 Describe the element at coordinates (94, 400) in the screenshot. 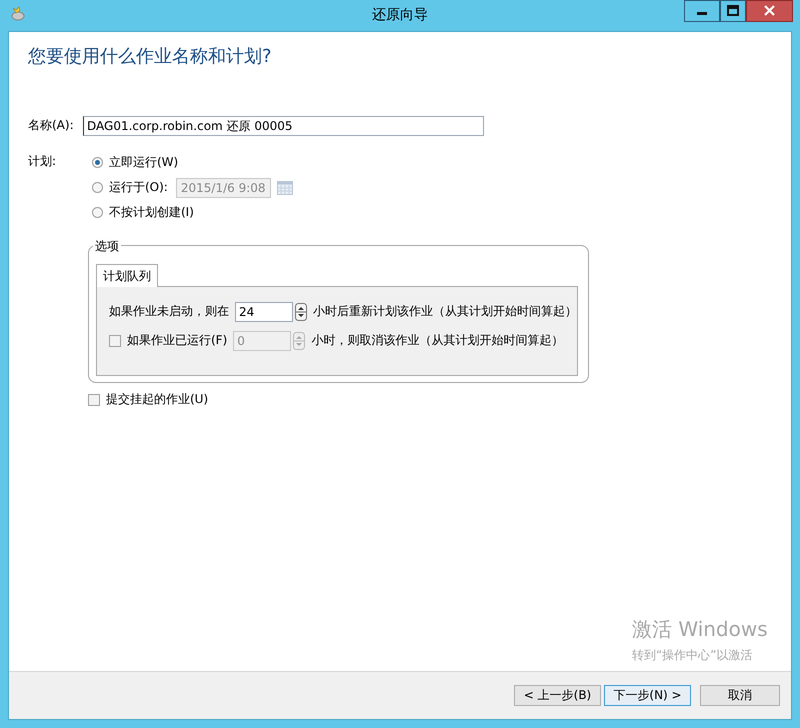

I see `checkbox` at that location.